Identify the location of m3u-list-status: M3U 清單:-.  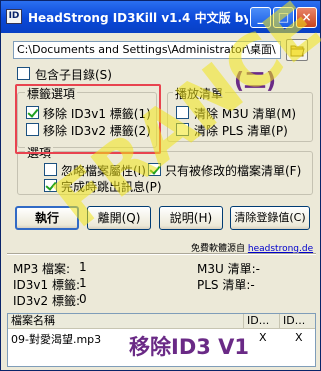
(228, 269).